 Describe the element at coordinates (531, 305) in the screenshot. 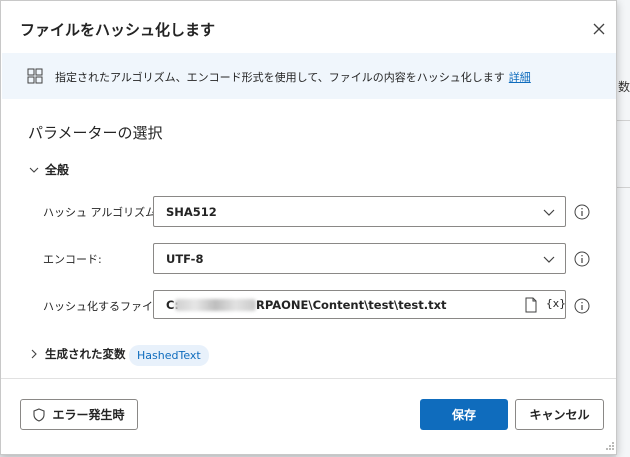

I see `file-icon` at that location.